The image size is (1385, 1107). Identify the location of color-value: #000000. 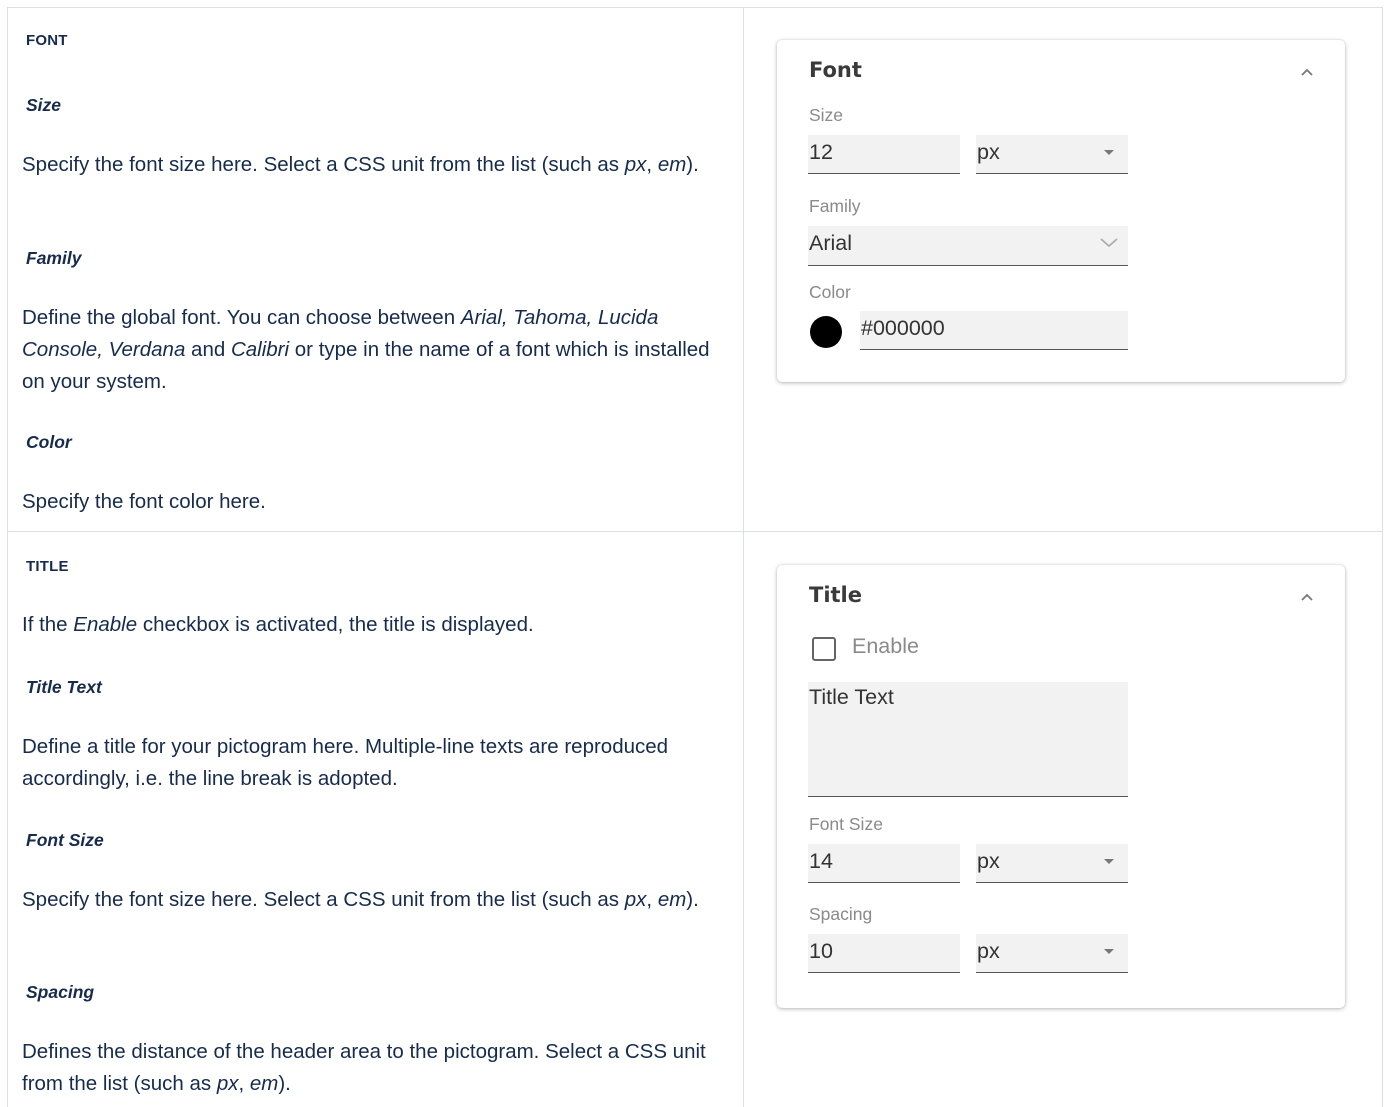
(903, 328).